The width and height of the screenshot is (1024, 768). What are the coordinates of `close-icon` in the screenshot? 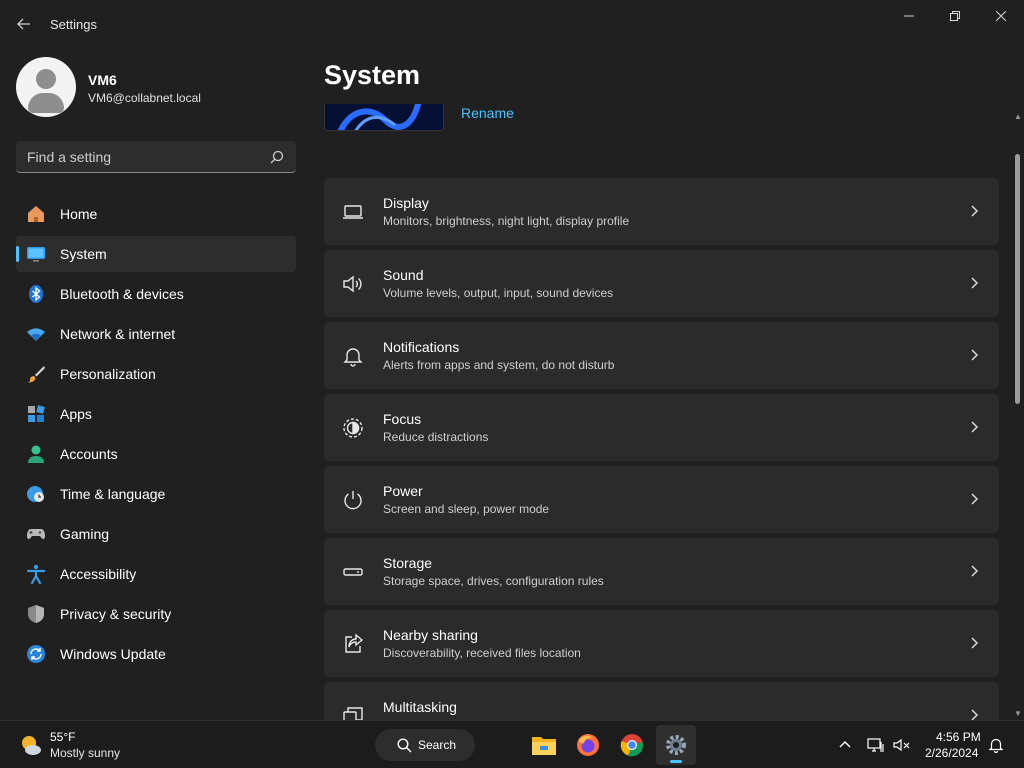 It's located at (1001, 16).